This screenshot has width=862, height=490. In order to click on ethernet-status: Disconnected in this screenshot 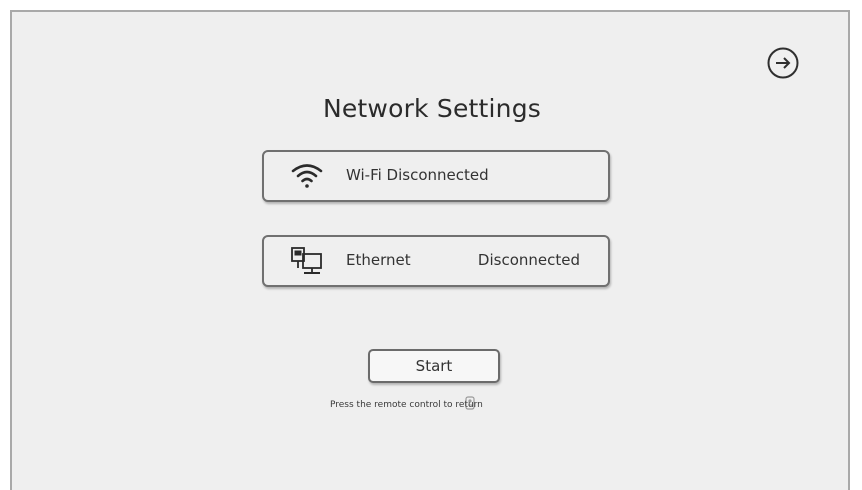, I will do `click(528, 260)`.